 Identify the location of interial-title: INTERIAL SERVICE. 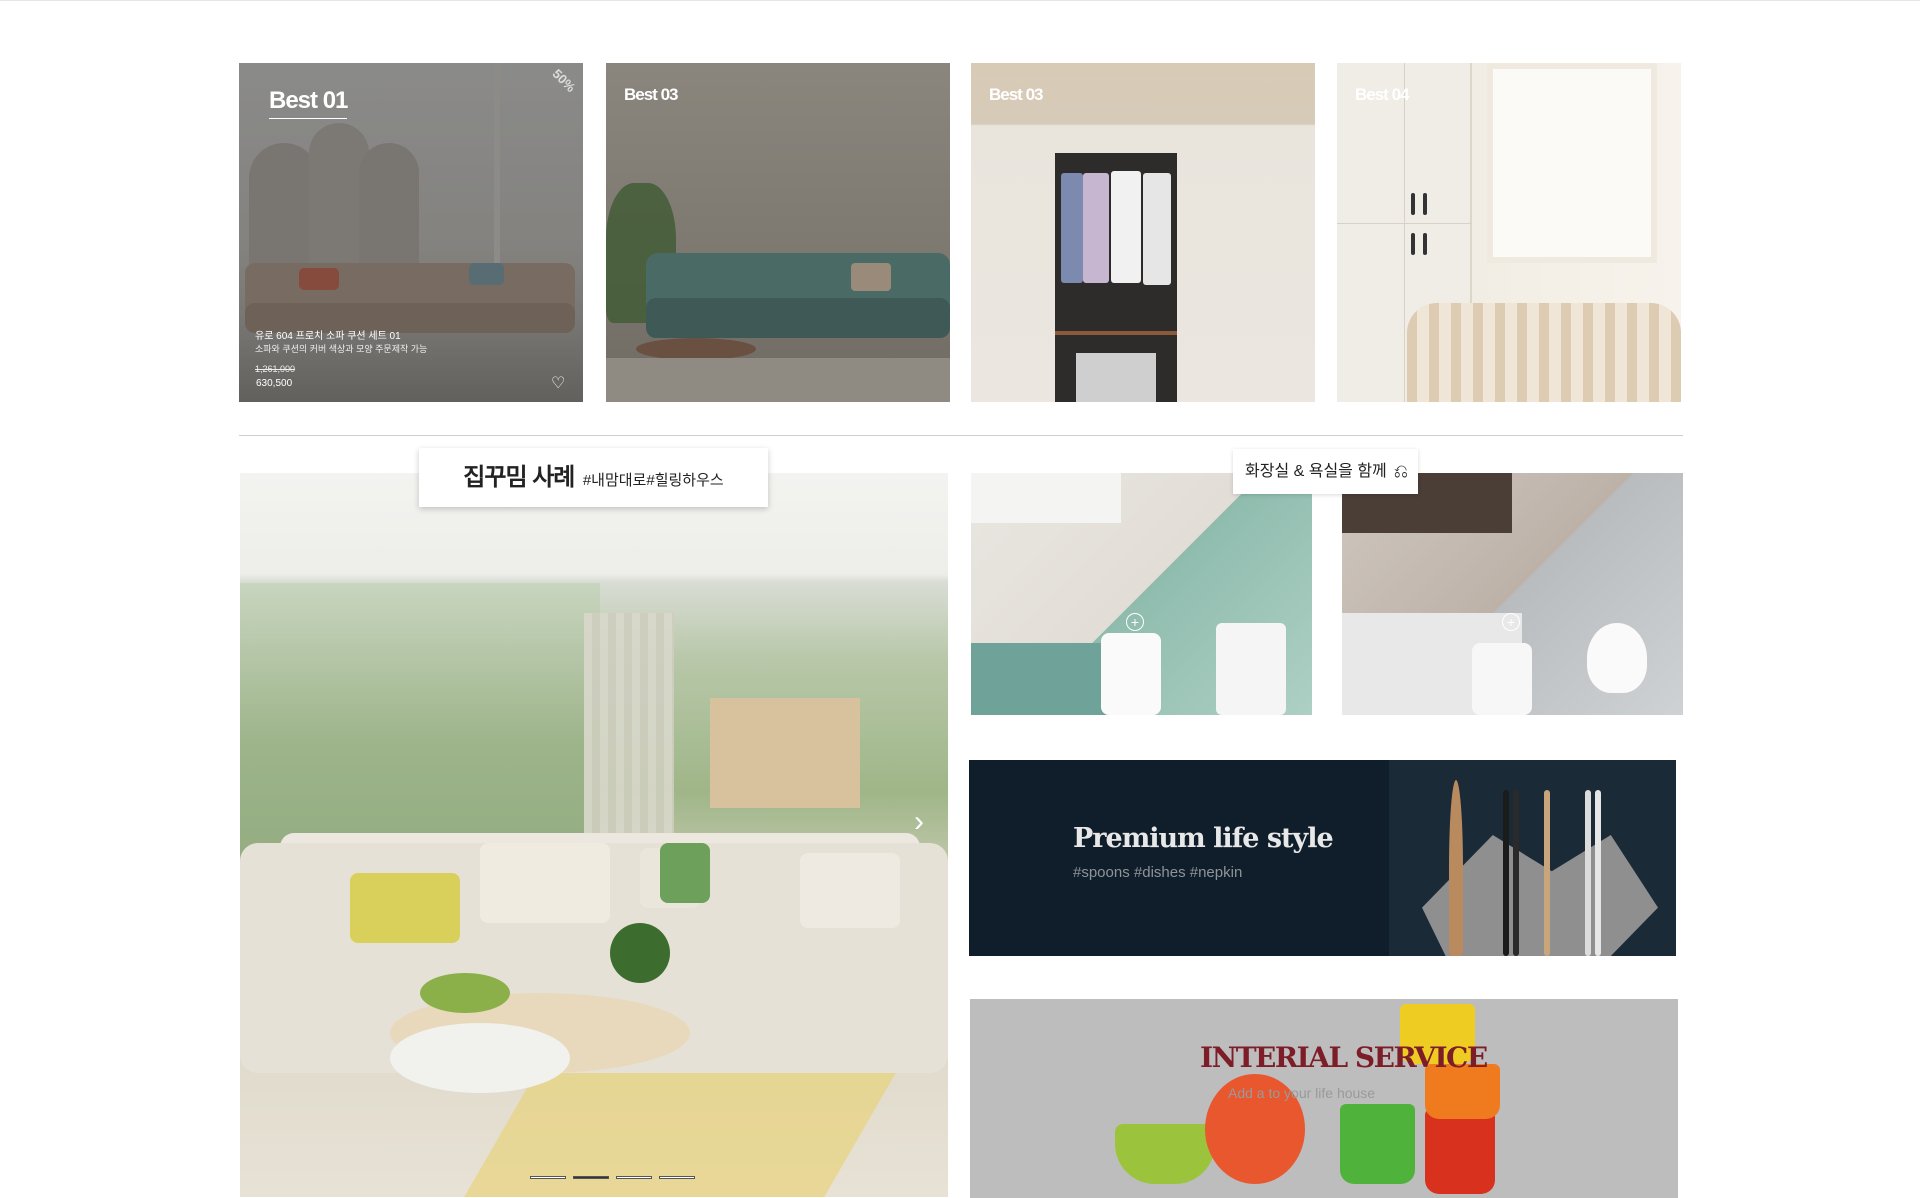
(1344, 1057).